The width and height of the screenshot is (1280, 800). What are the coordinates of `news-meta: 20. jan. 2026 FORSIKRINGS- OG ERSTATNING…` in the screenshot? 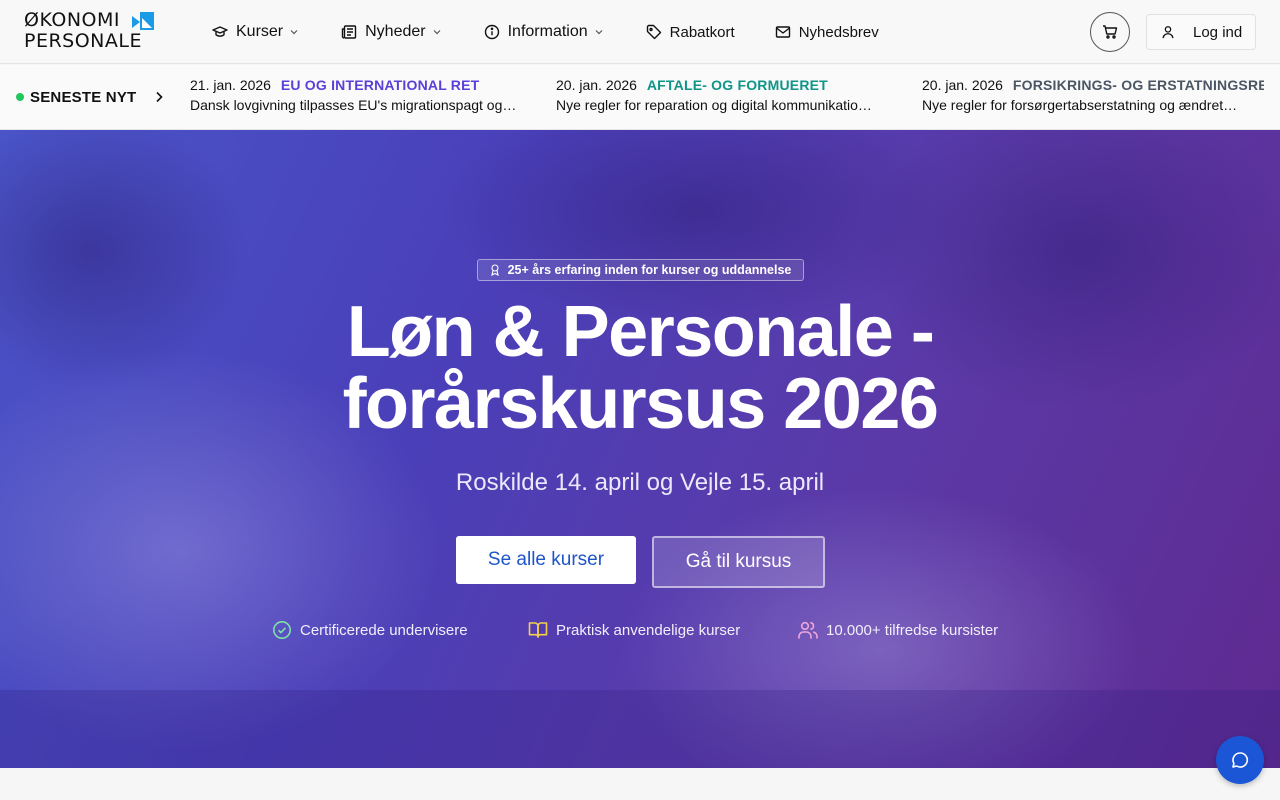 It's located at (1093, 85).